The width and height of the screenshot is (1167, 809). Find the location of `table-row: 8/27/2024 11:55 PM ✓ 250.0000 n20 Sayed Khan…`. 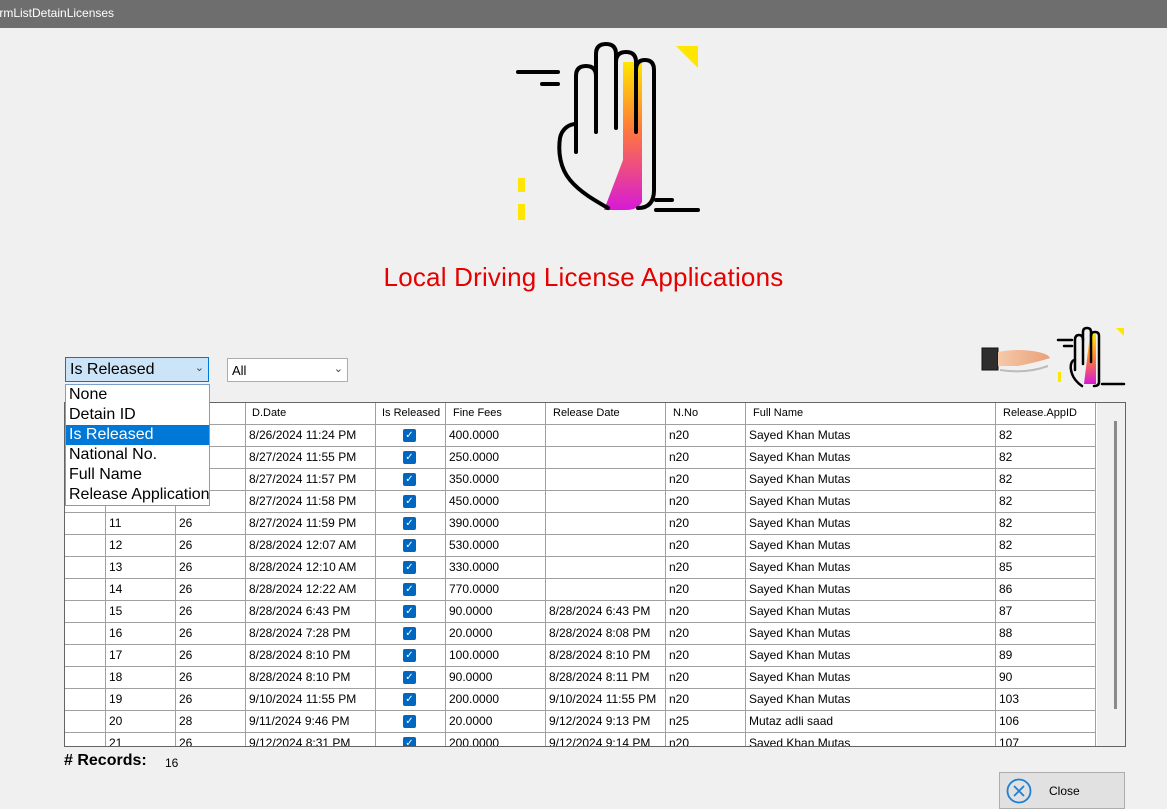

table-row: 8/27/2024 11:55 PM ✓ 250.0000 n20 Sayed Khan… is located at coordinates (581, 458).